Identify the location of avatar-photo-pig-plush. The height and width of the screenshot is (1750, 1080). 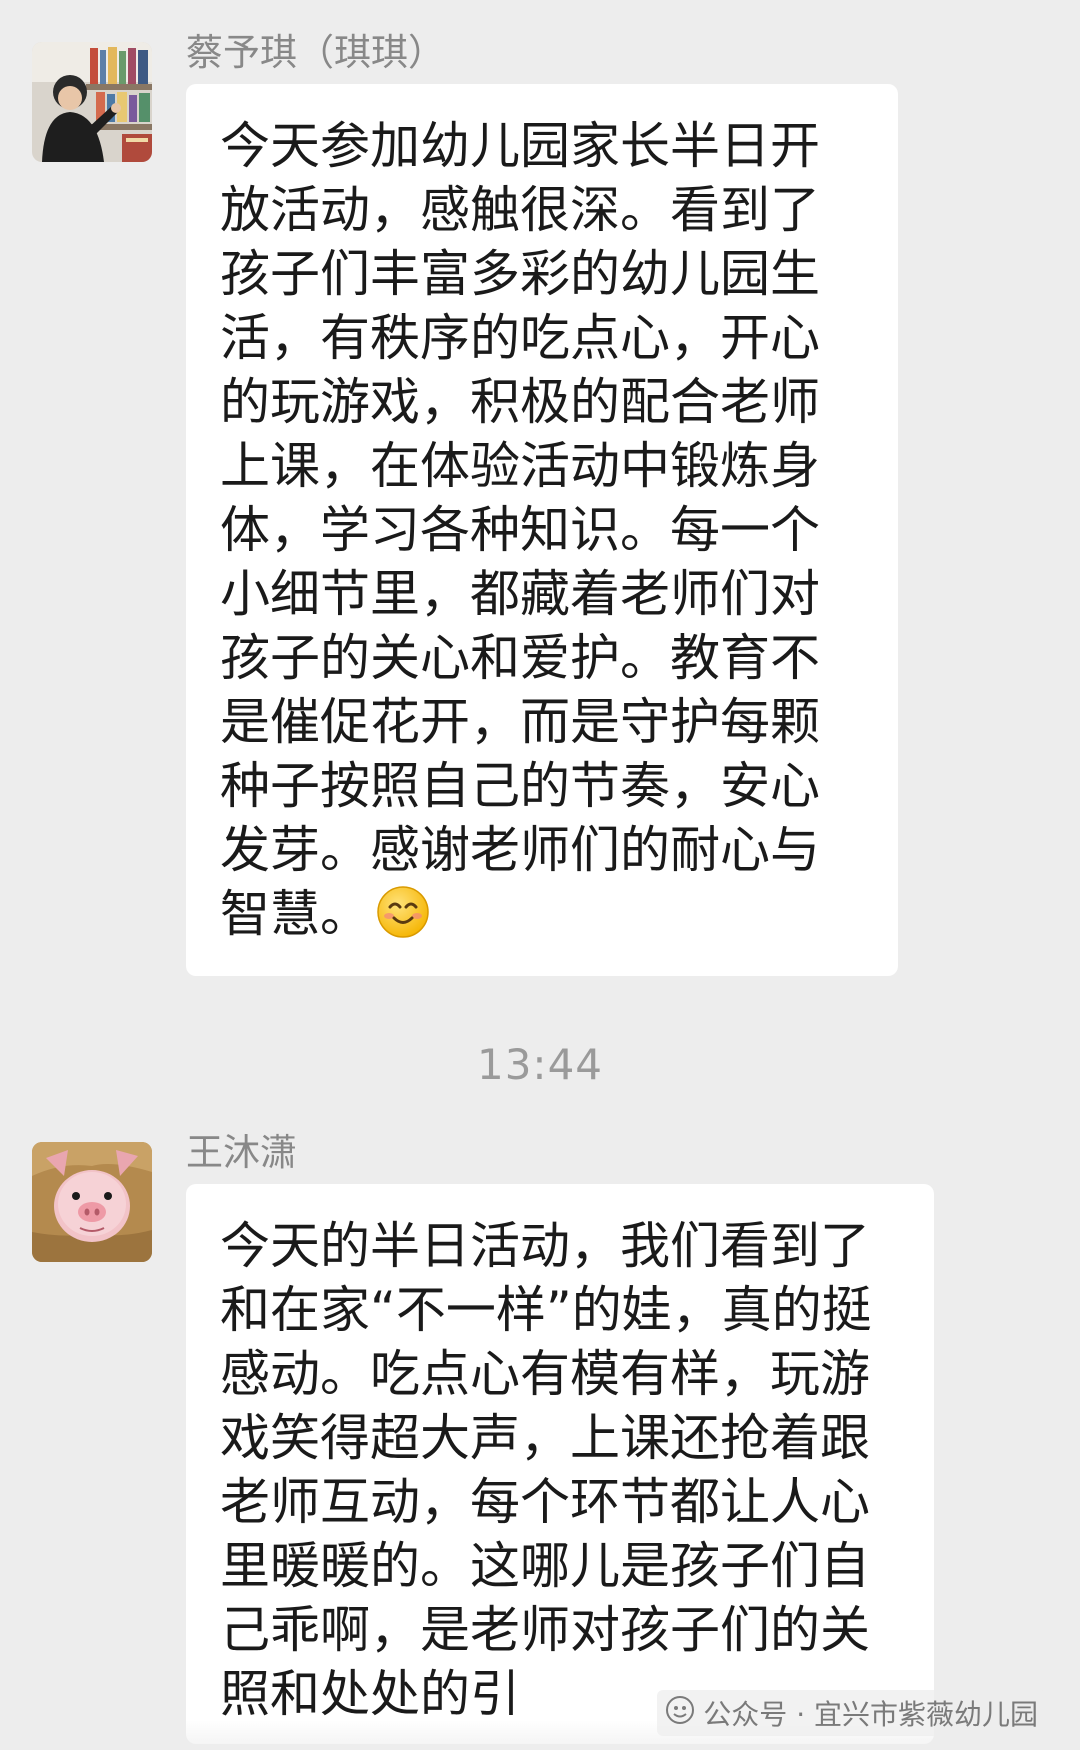
(92, 1202).